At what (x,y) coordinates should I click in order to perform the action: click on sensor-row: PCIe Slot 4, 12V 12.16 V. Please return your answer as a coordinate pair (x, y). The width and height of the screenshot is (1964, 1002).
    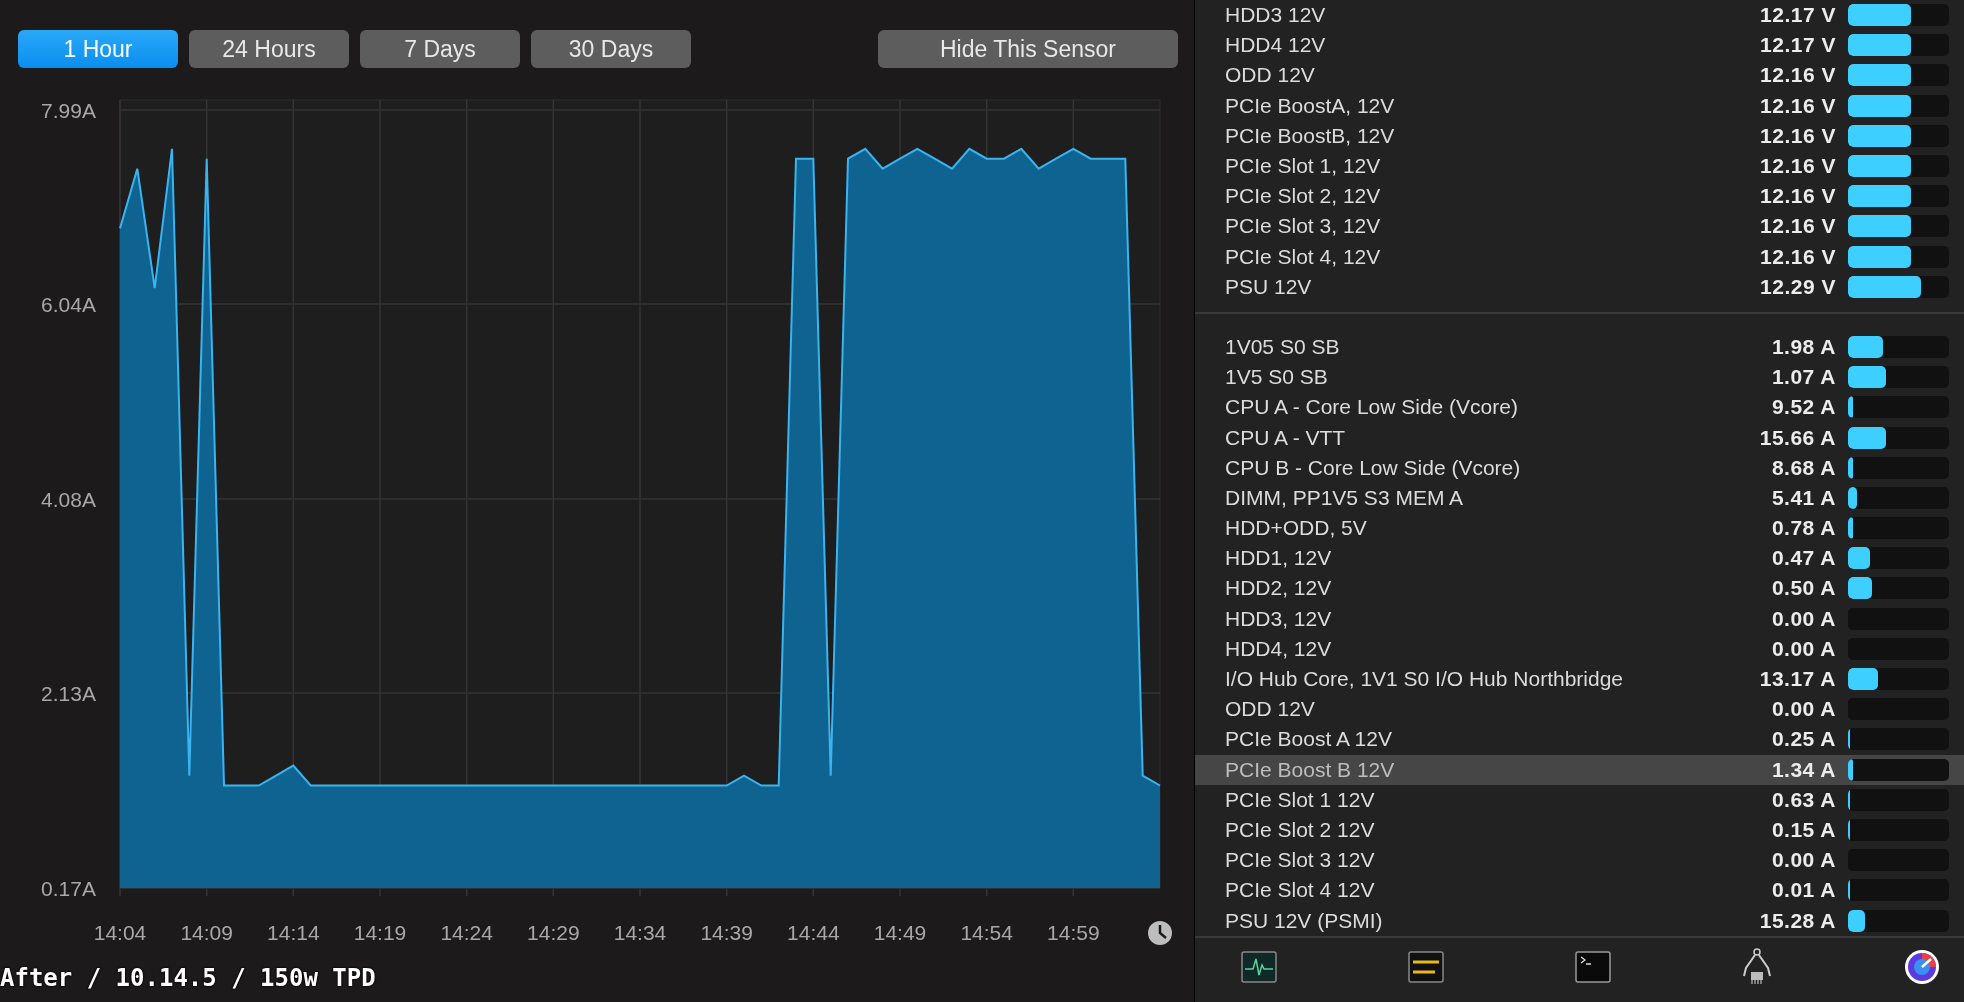
    Looking at the image, I should click on (1579, 256).